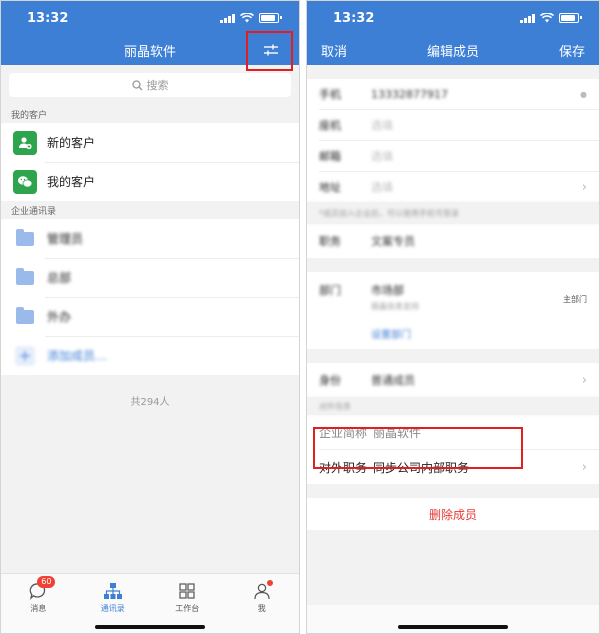 This screenshot has height=634, width=600. What do you see at coordinates (25, 355) in the screenshot?
I see `plus-icon: +` at bounding box center [25, 355].